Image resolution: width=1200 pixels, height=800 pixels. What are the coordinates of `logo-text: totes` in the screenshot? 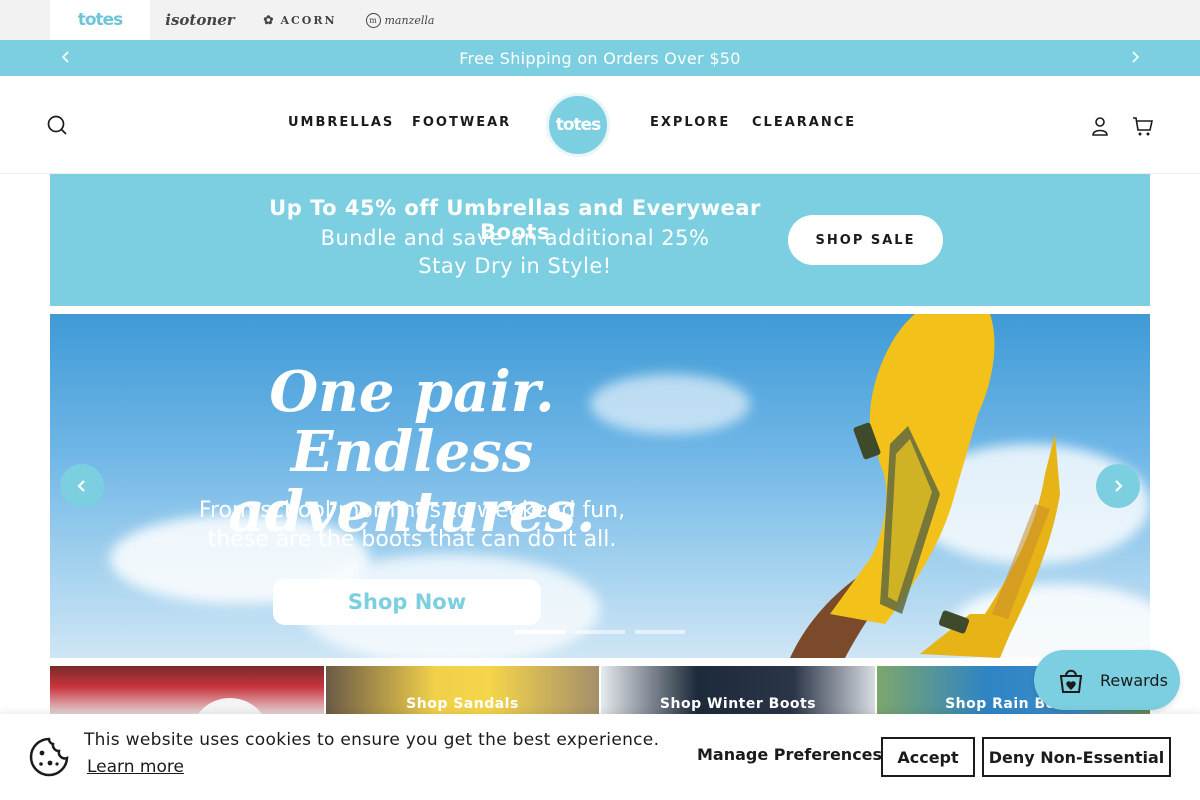 It's located at (578, 125).